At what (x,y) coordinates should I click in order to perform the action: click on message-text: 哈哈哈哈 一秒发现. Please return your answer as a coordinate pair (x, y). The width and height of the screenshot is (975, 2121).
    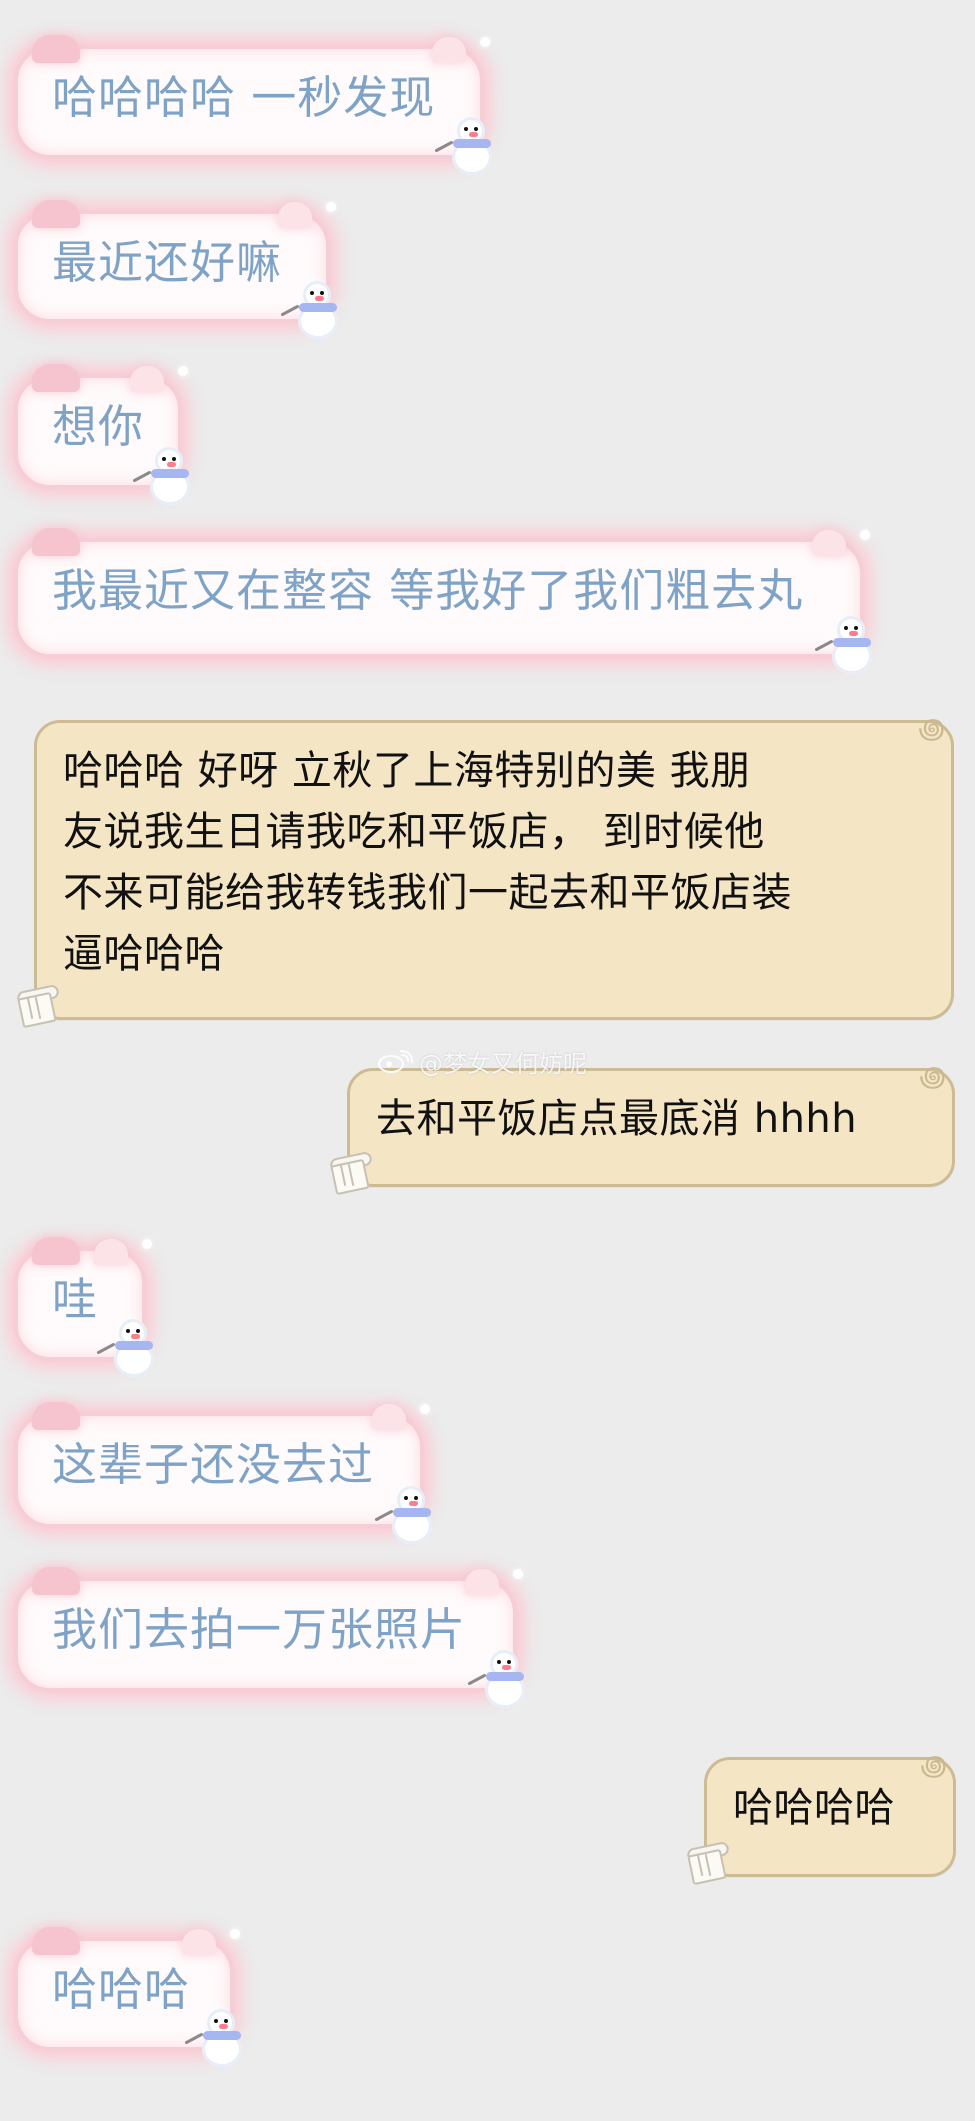
    Looking at the image, I should click on (244, 97).